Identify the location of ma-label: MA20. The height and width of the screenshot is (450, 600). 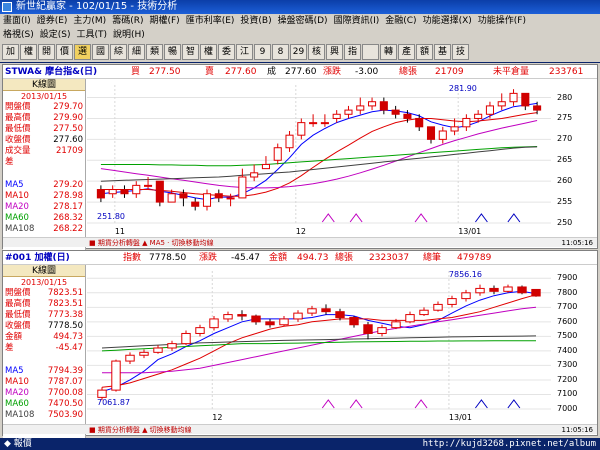
(17, 393).